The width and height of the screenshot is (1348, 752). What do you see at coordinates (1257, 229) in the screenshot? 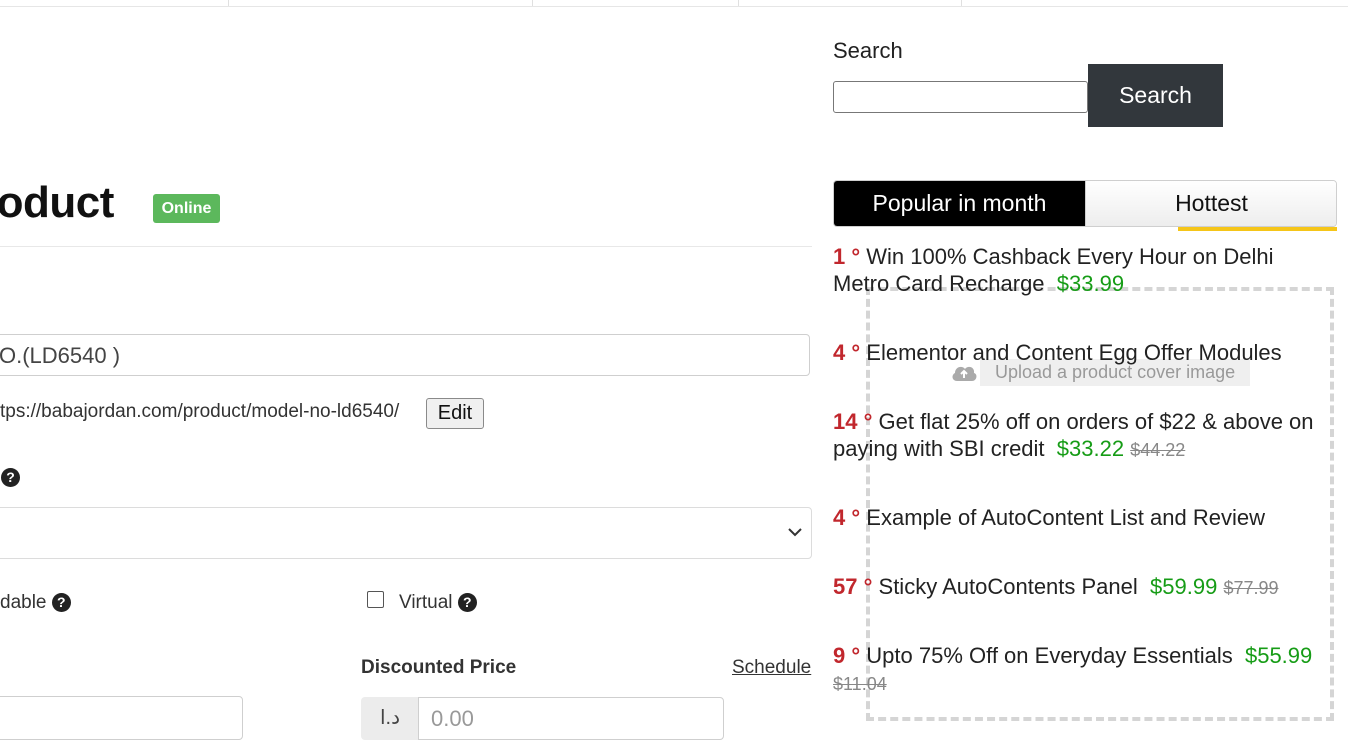
I see `tab-active-indicator` at bounding box center [1257, 229].